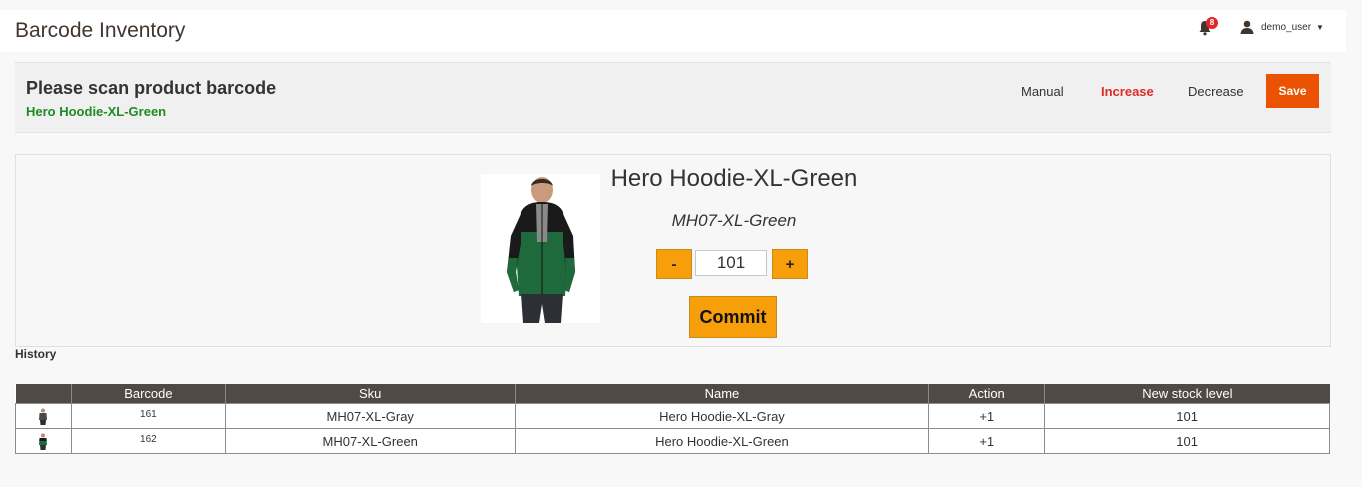 Image resolution: width=1362 pixels, height=487 pixels. I want to click on hoodie-gray-thumbnail, so click(43, 416).